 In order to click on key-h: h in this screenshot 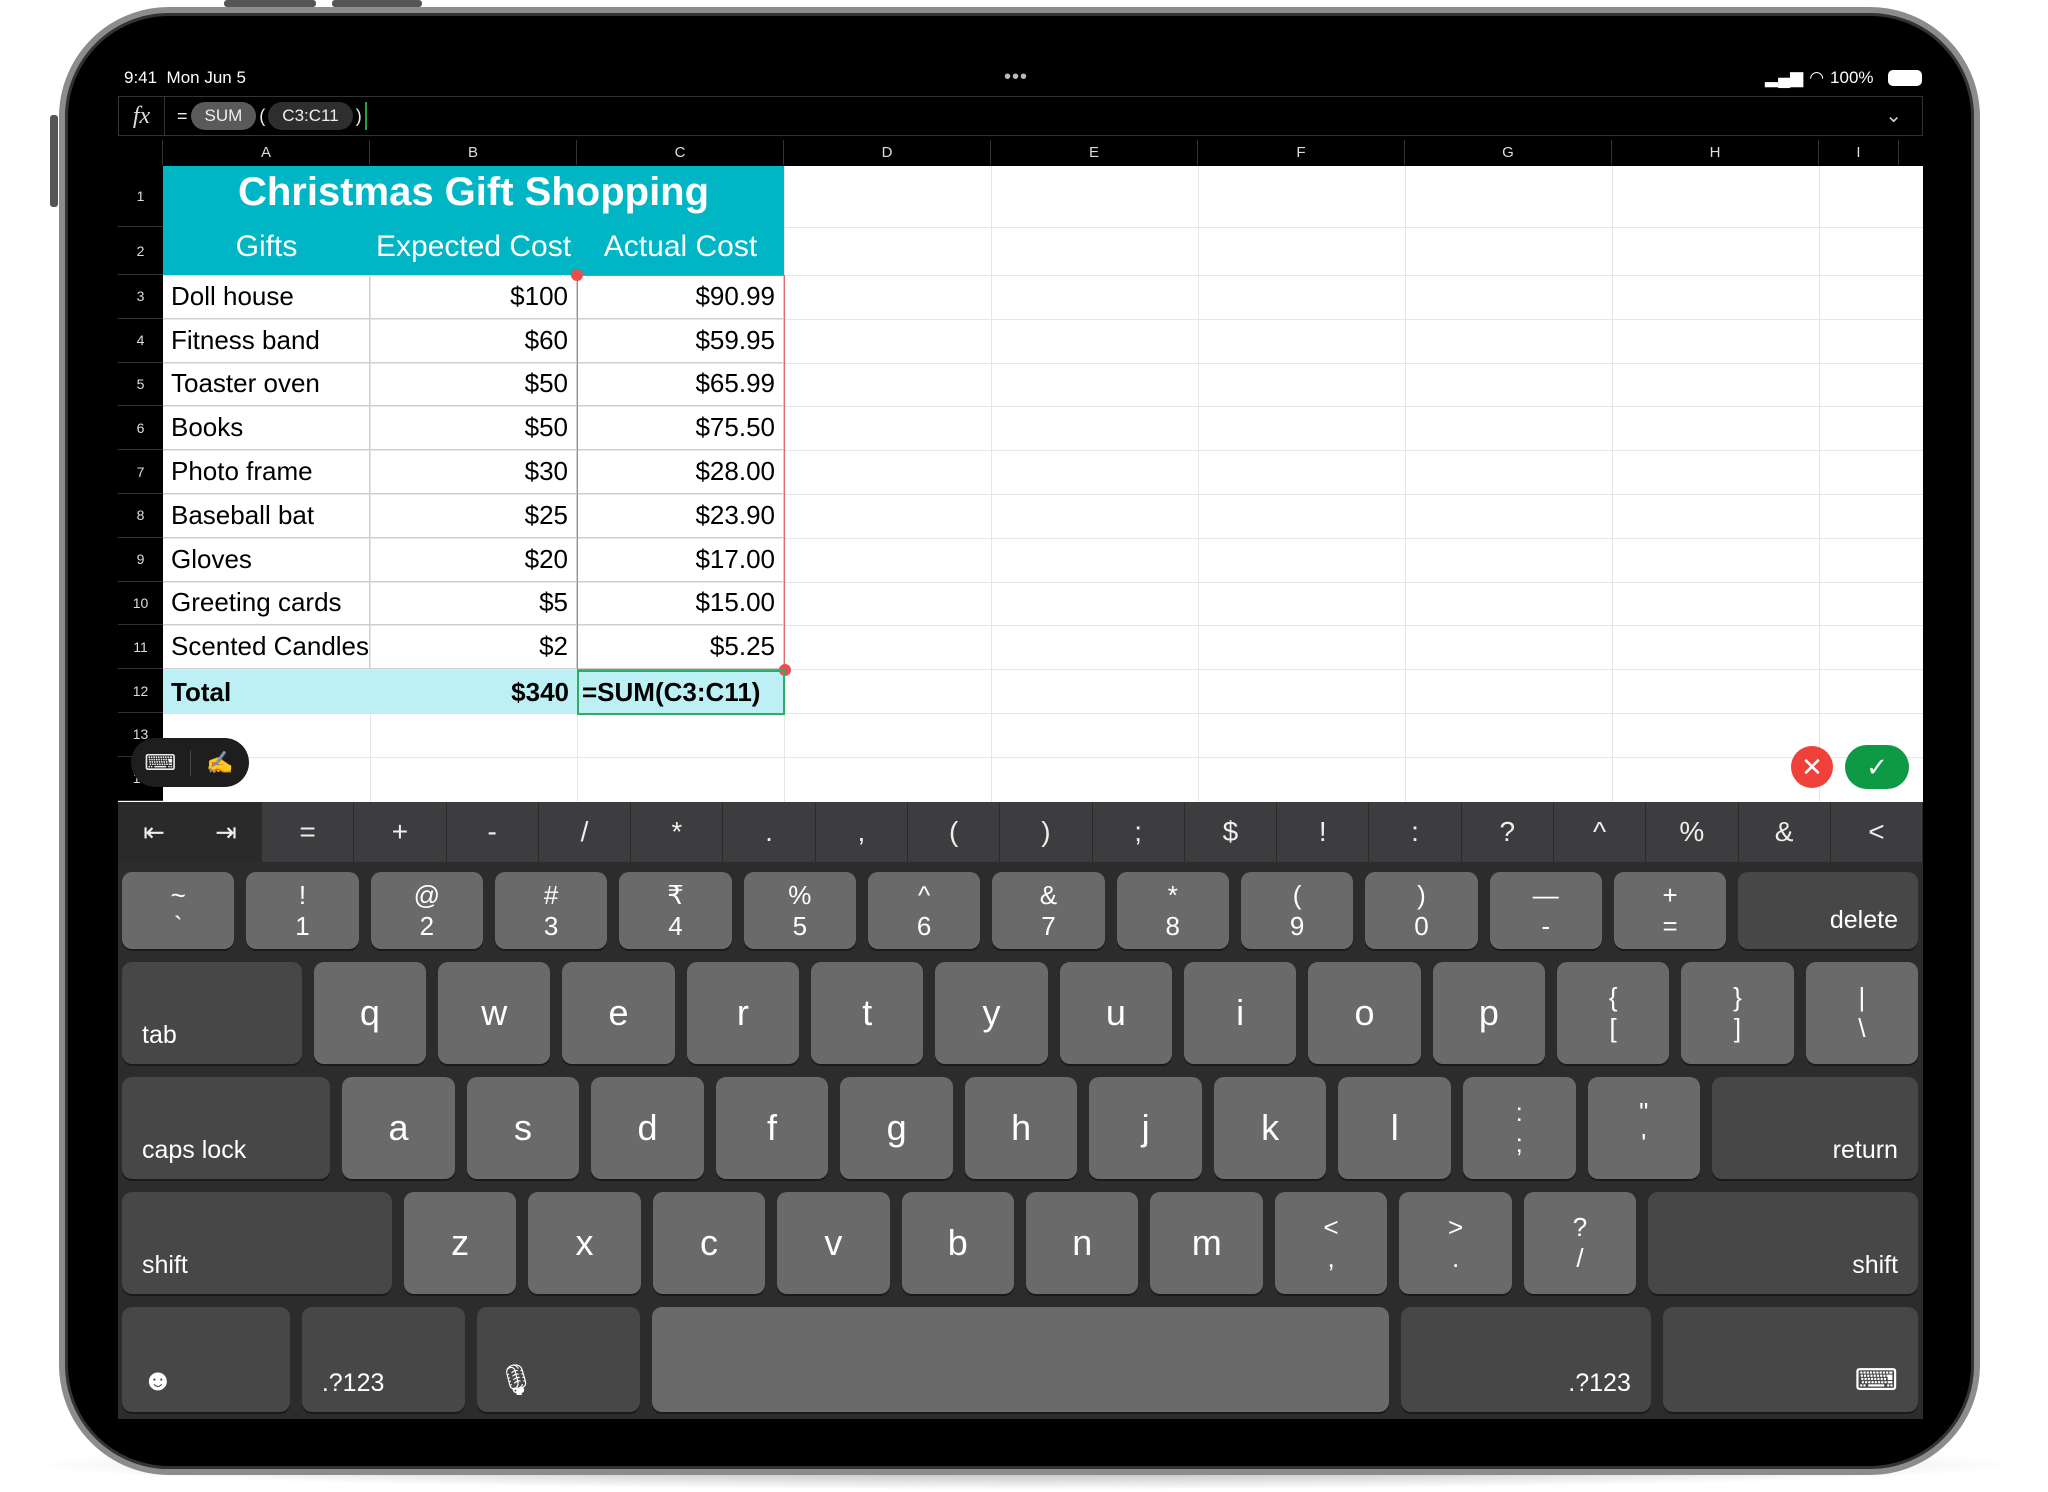, I will do `click(1021, 1128)`.